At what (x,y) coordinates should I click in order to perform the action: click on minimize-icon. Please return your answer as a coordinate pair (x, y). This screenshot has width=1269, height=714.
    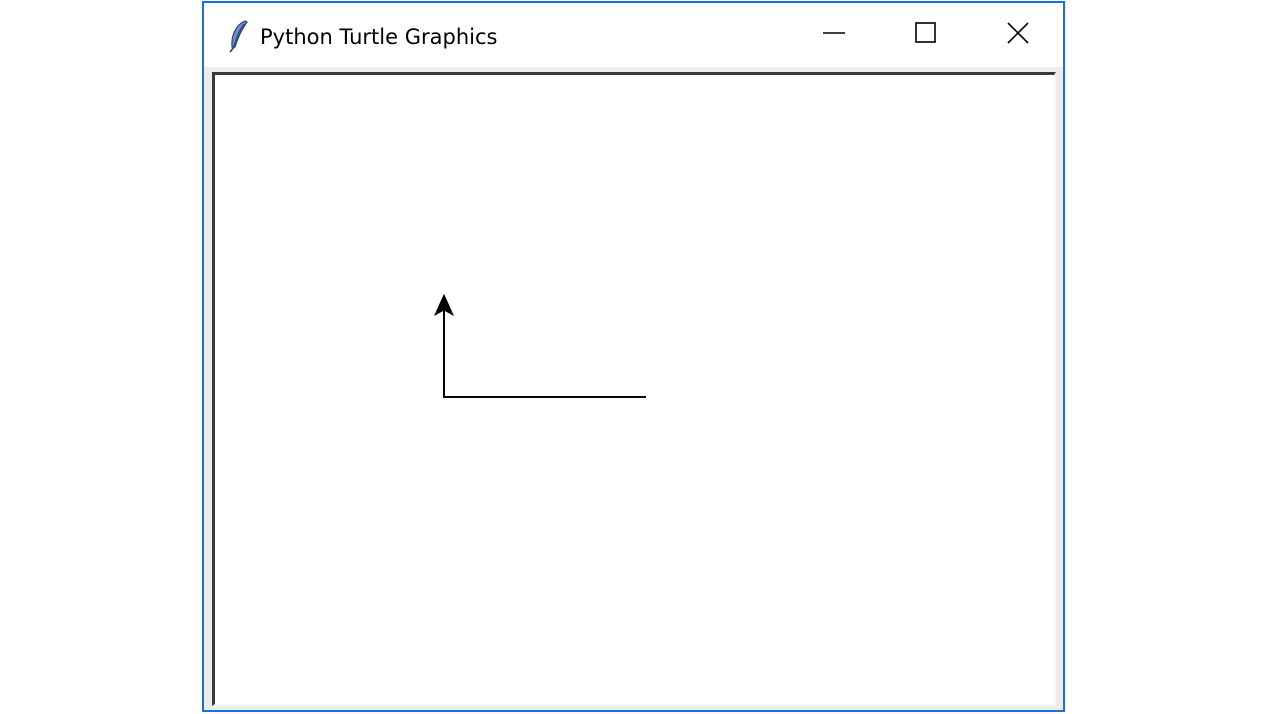
    Looking at the image, I should click on (834, 35).